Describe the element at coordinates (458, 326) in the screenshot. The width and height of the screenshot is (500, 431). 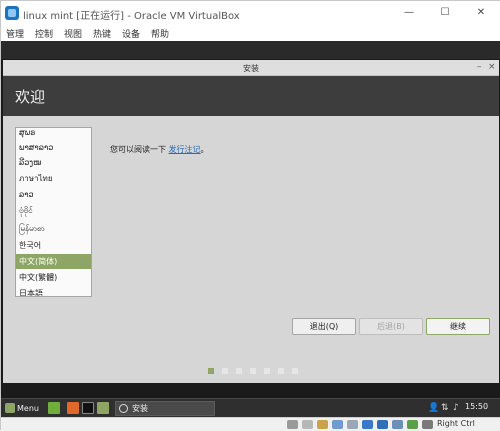
I see `continue-button: 继续` at that location.